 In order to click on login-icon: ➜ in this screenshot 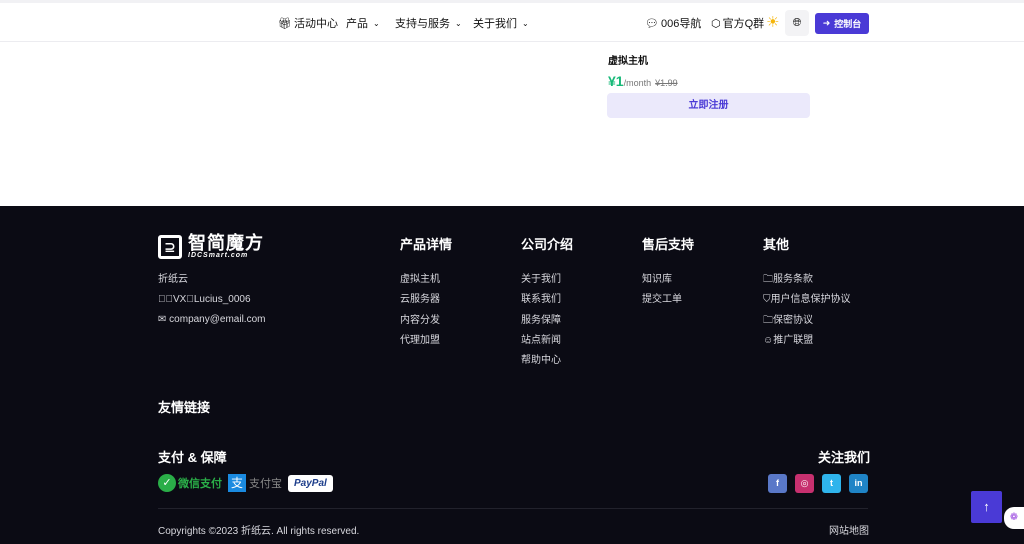, I will do `click(826, 23)`.